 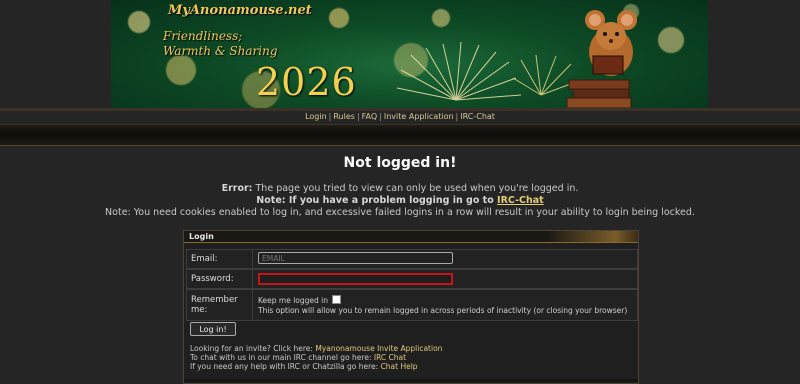 What do you see at coordinates (253, 348) in the screenshot?
I see `invite-help-text: Looking for an invite? Click here:` at bounding box center [253, 348].